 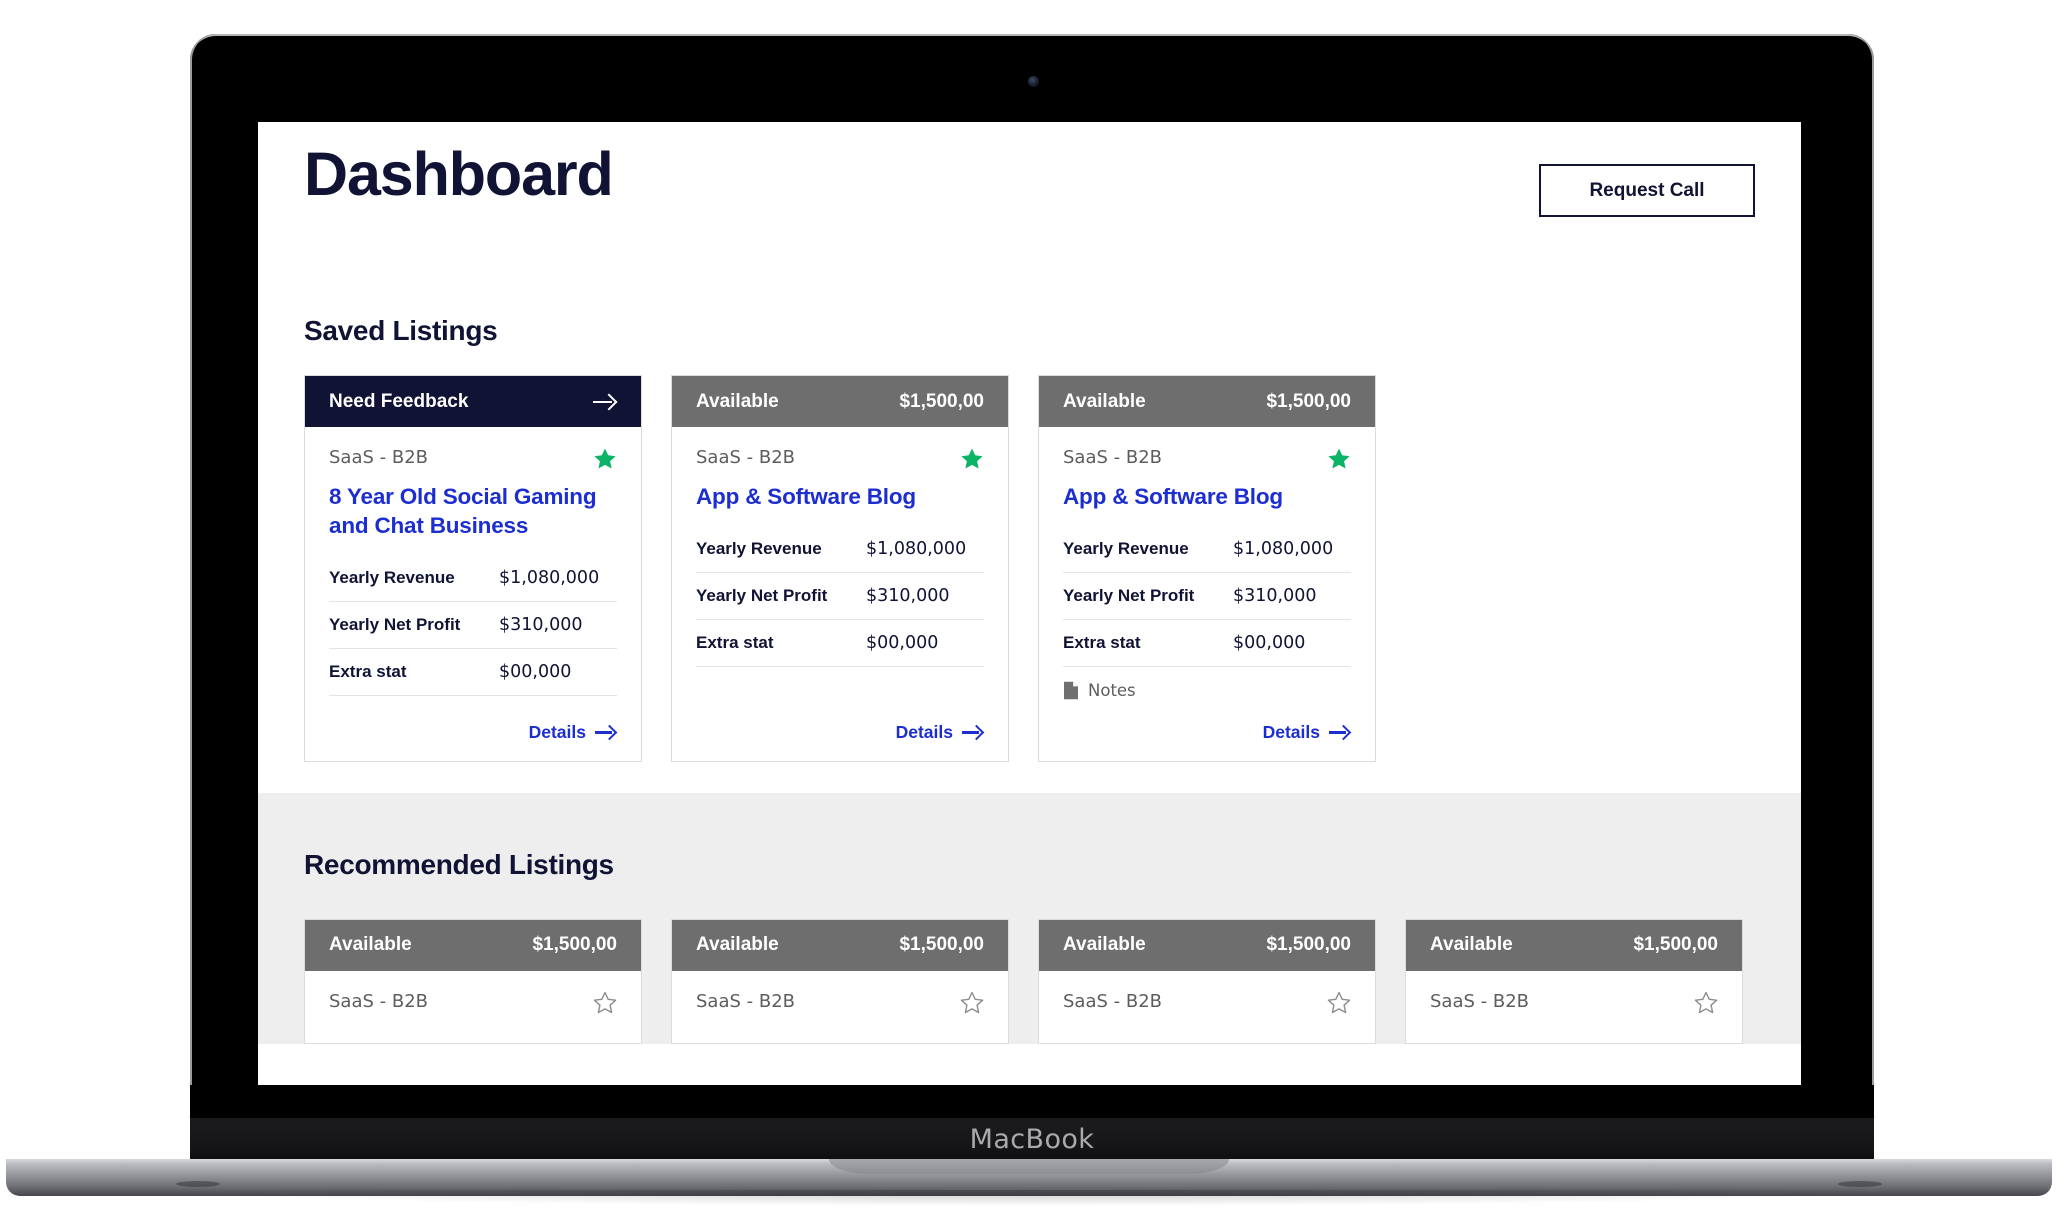 I want to click on request-call-button: Request Call, so click(x=1647, y=190).